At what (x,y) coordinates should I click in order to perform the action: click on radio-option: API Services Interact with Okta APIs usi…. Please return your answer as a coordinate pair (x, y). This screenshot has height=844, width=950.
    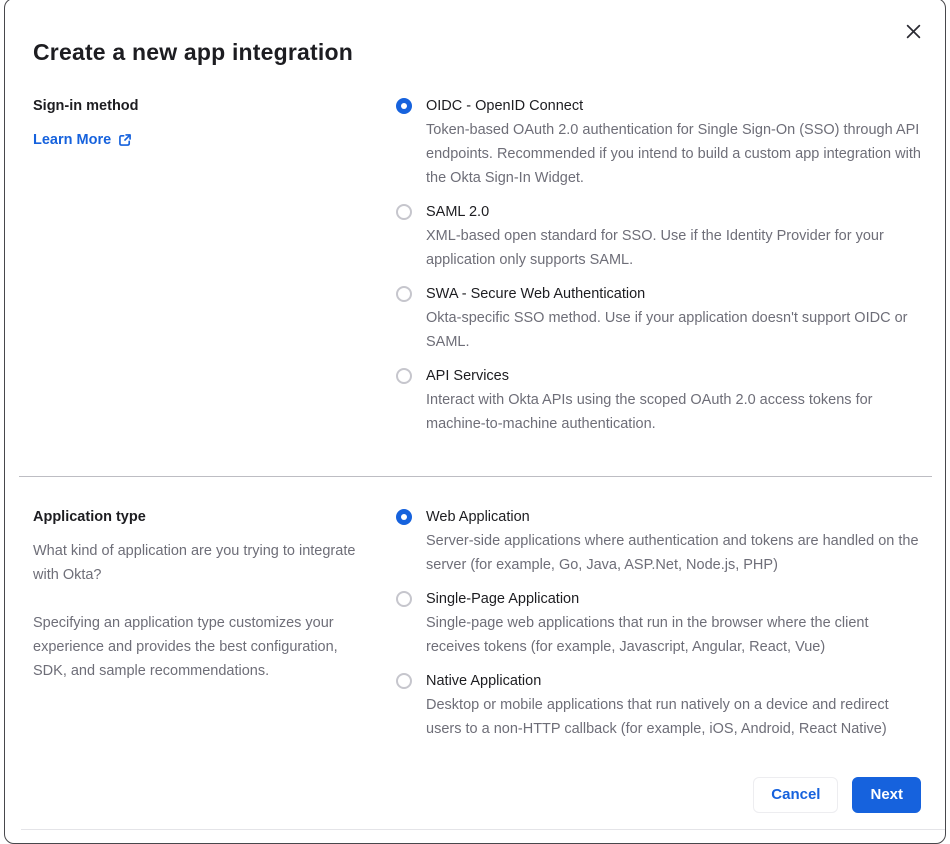
    Looking at the image, I should click on (658, 400).